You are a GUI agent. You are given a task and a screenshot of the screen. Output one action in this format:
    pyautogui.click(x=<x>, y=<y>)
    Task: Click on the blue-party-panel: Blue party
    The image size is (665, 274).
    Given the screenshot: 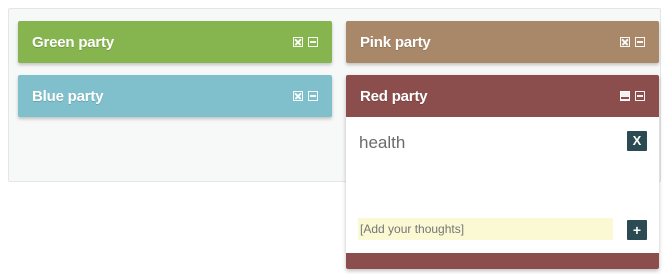 What is the action you would take?
    pyautogui.click(x=175, y=96)
    